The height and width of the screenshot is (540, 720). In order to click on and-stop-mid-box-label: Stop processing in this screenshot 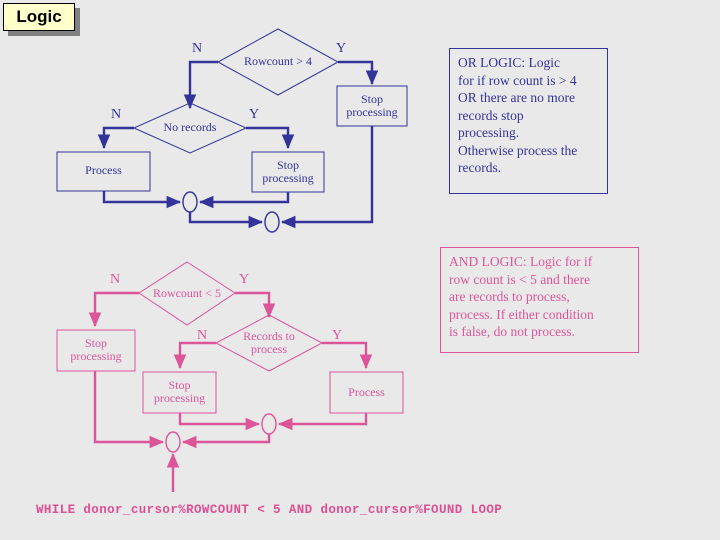, I will do `click(179, 391)`.